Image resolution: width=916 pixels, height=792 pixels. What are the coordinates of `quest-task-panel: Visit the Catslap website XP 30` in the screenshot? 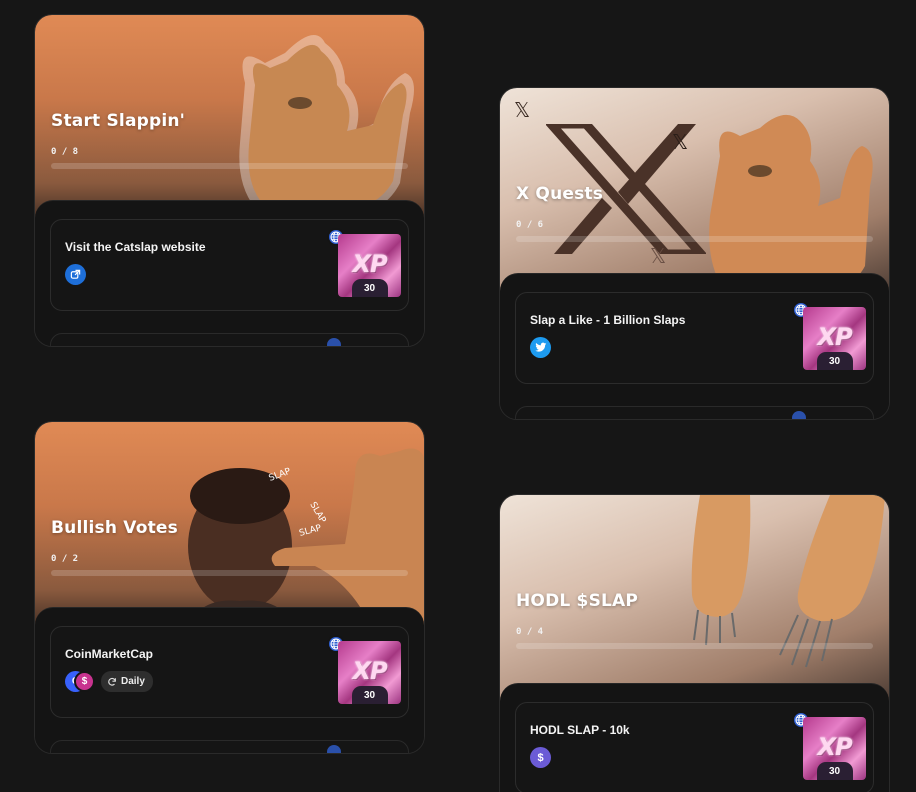 It's located at (229, 273).